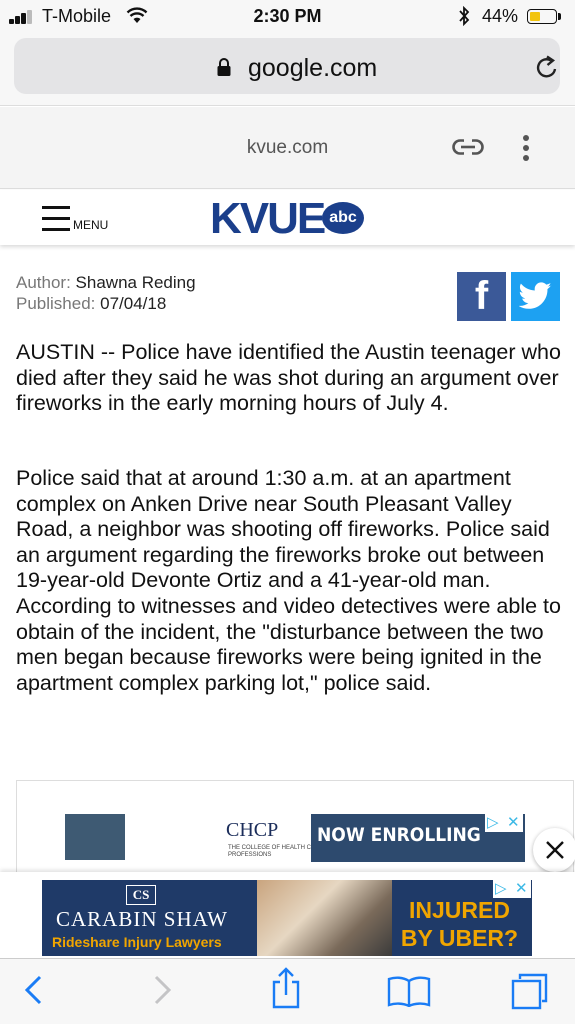  Describe the element at coordinates (468, 147) in the screenshot. I see `link-icon` at that location.